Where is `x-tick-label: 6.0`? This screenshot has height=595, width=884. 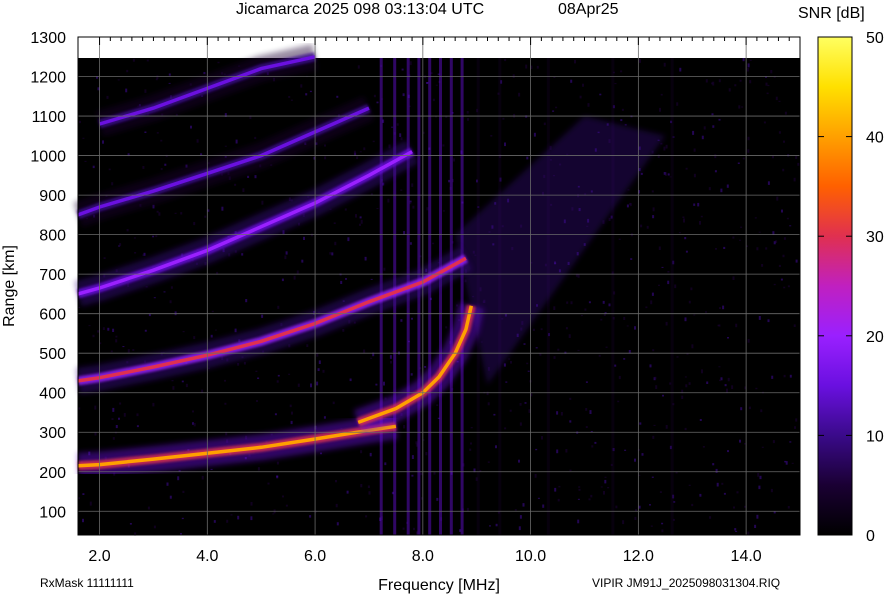 x-tick-label: 6.0 is located at coordinates (315, 556).